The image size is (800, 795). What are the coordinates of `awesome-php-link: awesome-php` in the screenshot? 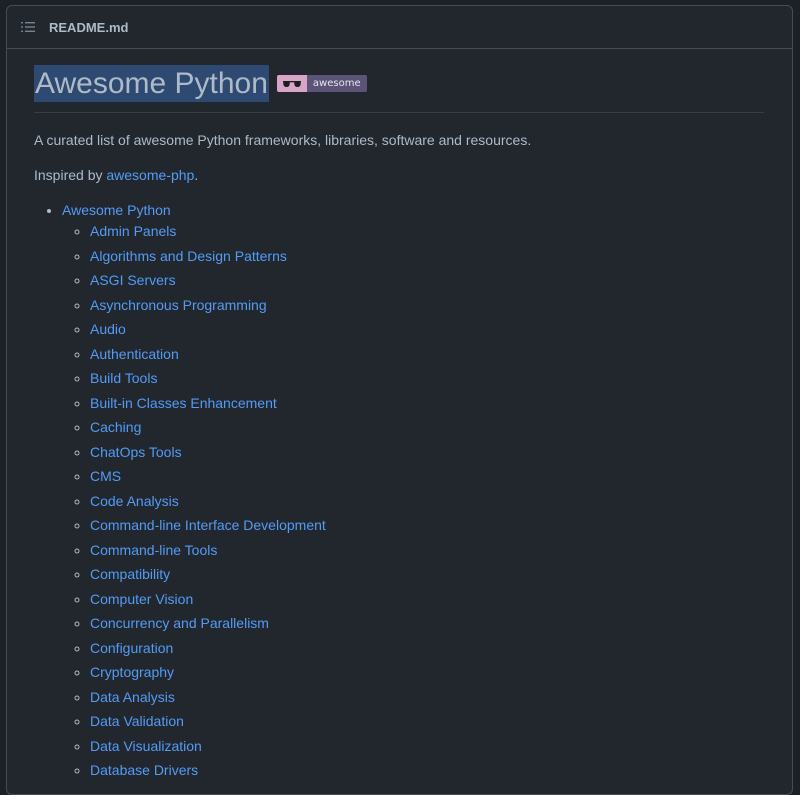 It's located at (150, 175).